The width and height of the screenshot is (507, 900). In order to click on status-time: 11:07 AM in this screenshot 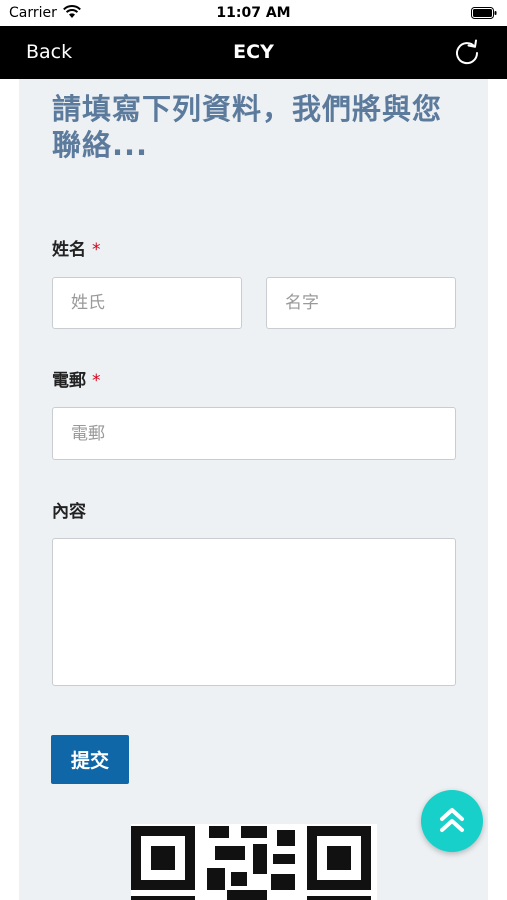, I will do `click(253, 13)`.